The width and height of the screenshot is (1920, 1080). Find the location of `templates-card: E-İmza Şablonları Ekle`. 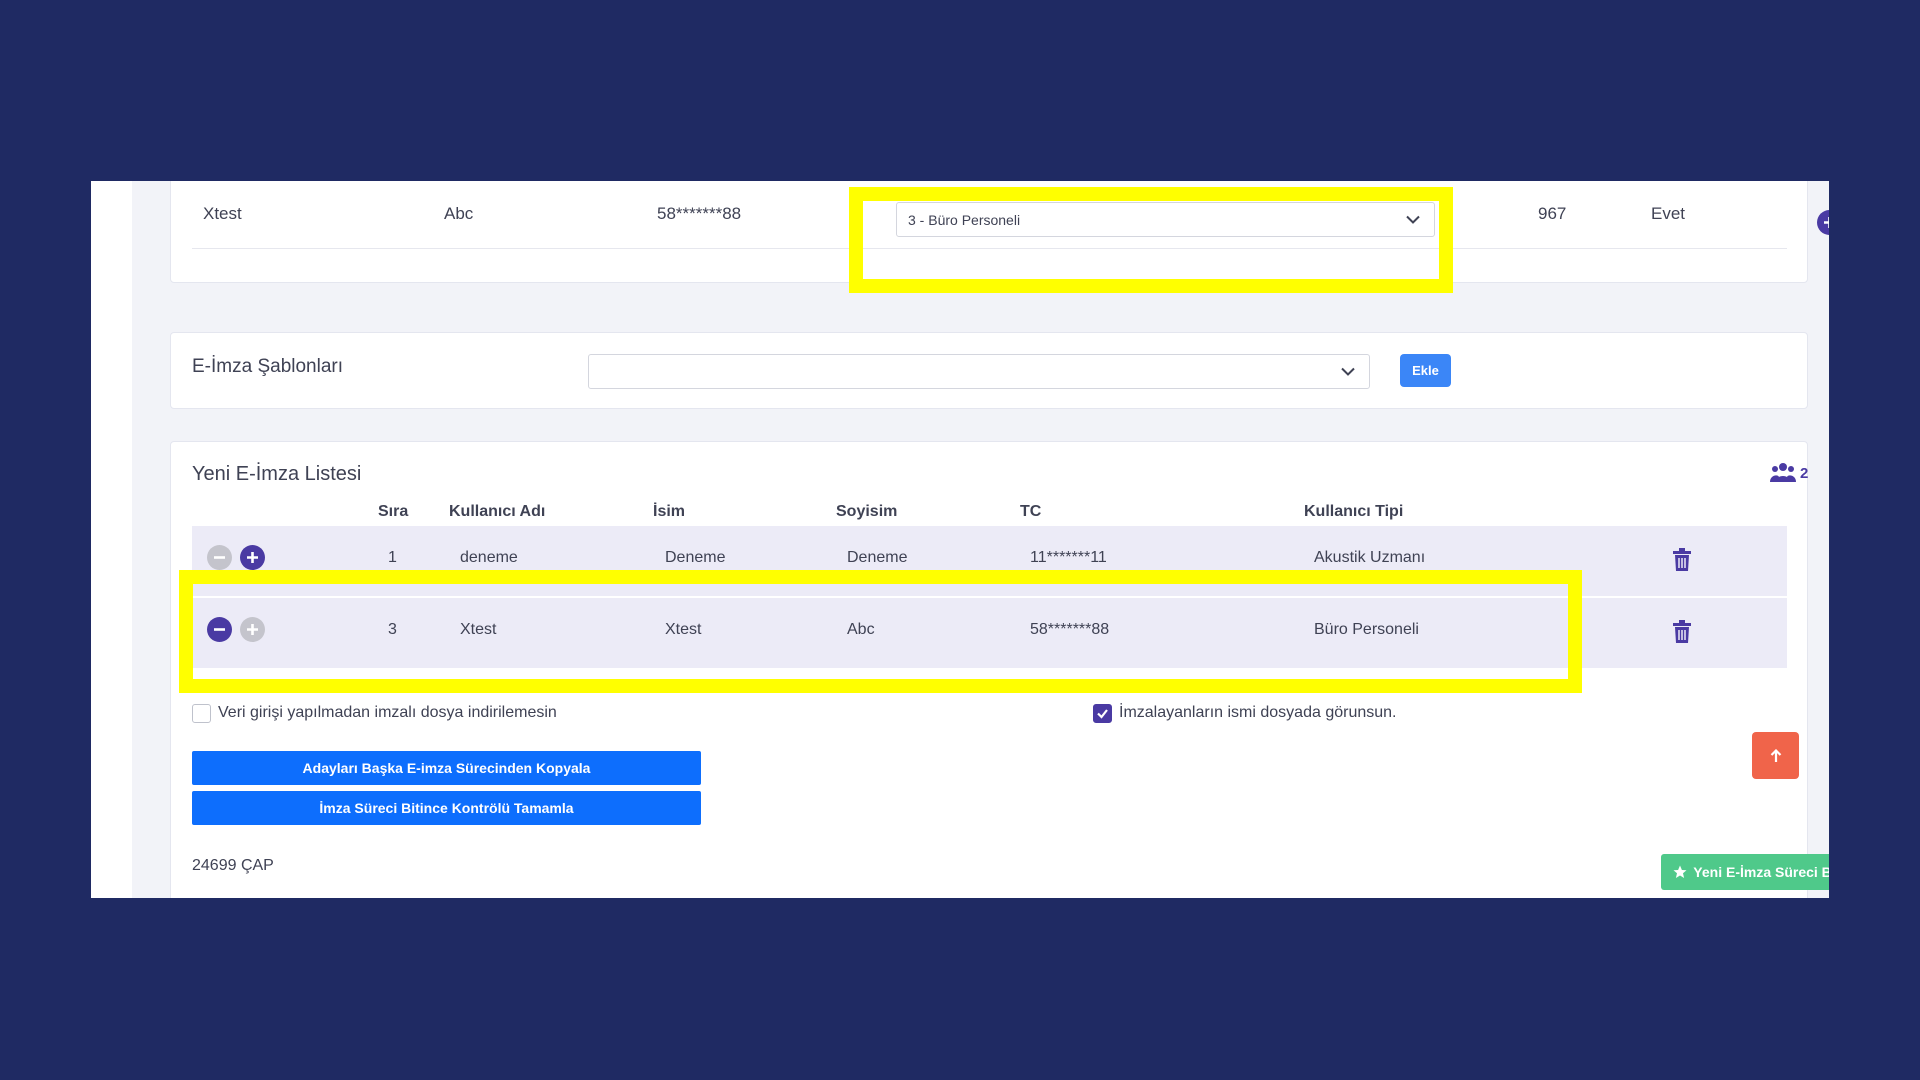

templates-card: E-İmza Şablonları Ekle is located at coordinates (989, 370).